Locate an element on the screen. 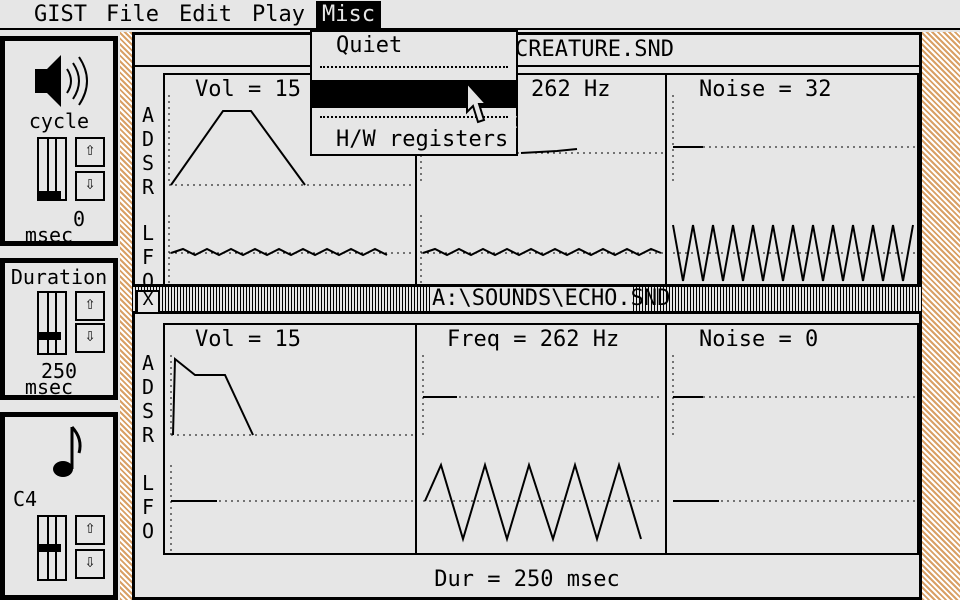 The width and height of the screenshot is (960, 600). duration-slider-thumb is located at coordinates (50, 336).